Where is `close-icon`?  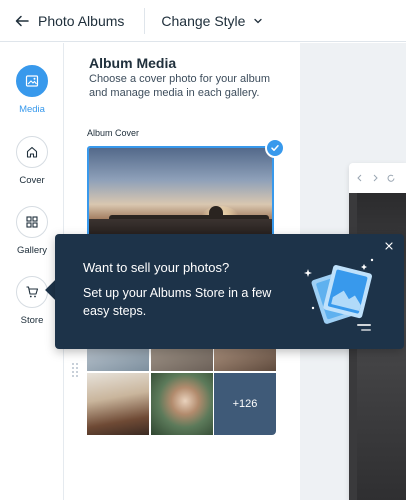 close-icon is located at coordinates (389, 246).